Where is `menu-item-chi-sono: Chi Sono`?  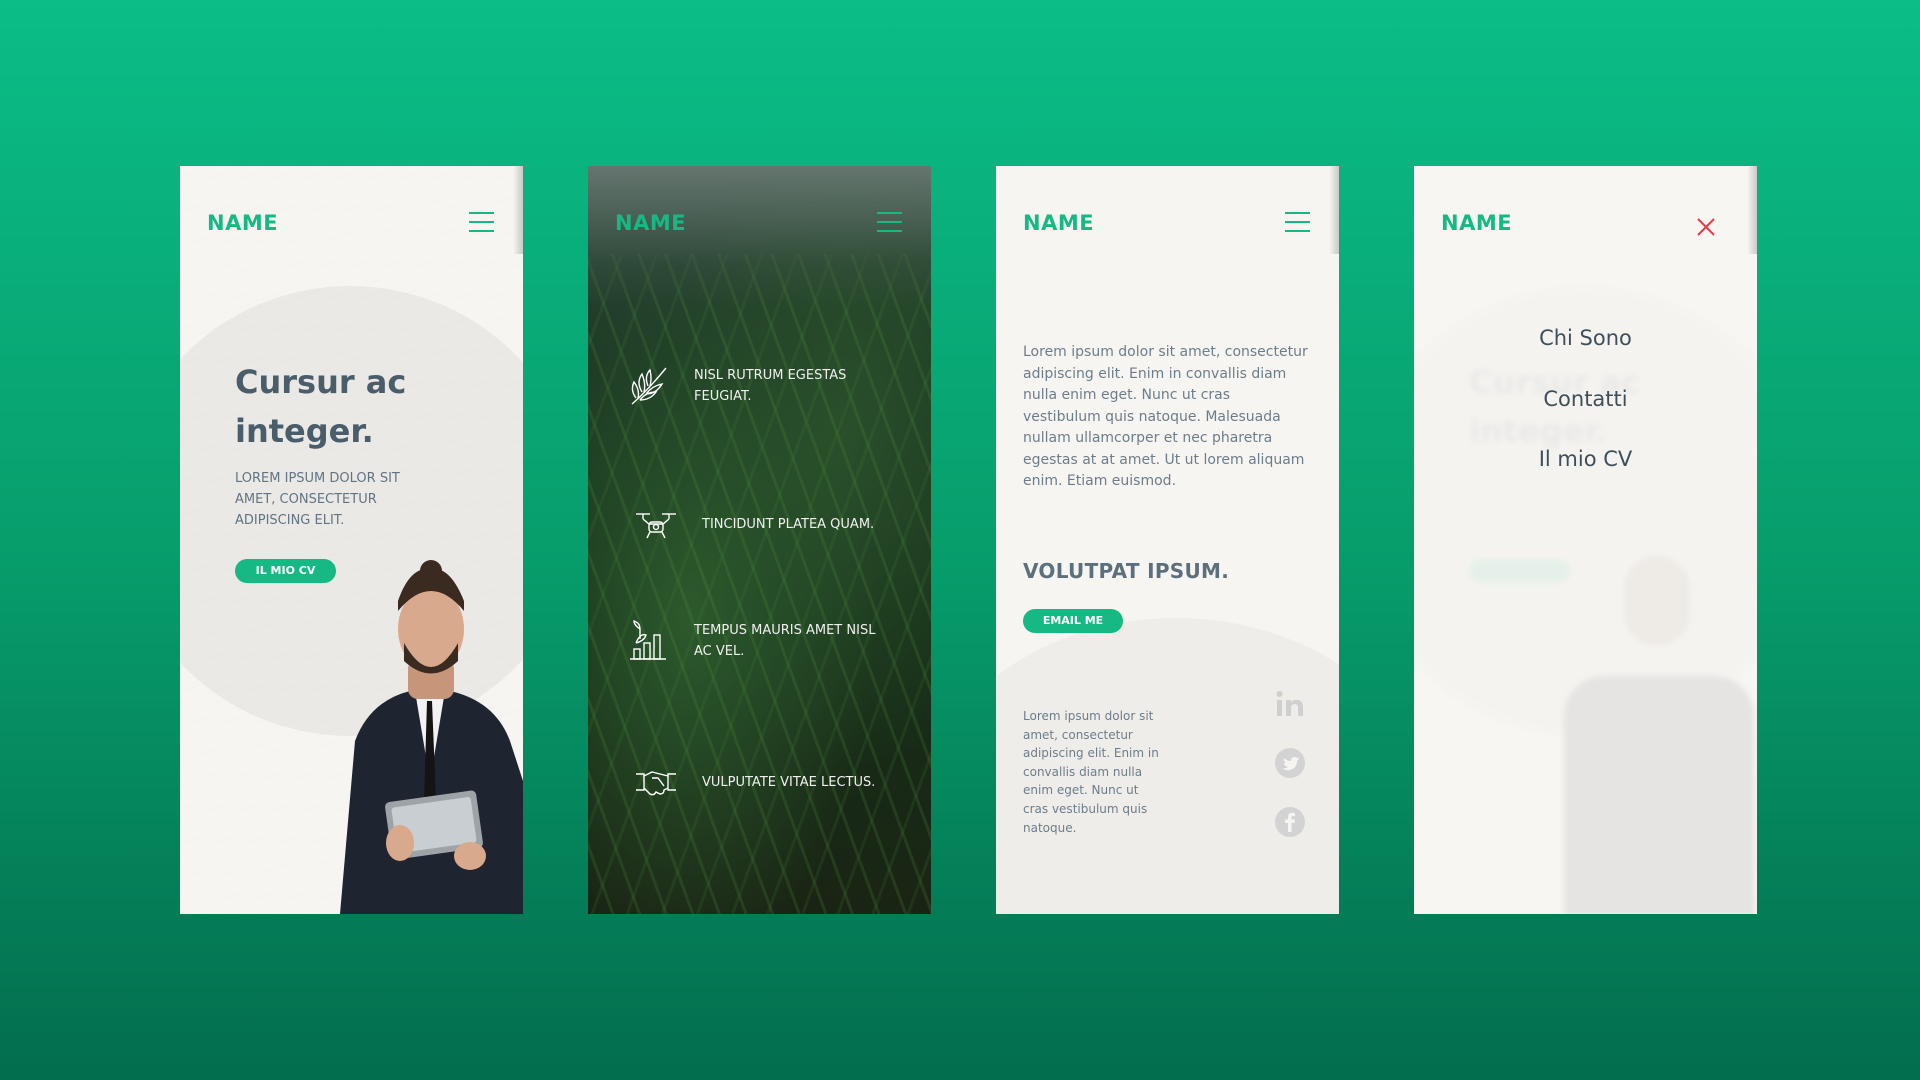
menu-item-chi-sono: Chi Sono is located at coordinates (1585, 338).